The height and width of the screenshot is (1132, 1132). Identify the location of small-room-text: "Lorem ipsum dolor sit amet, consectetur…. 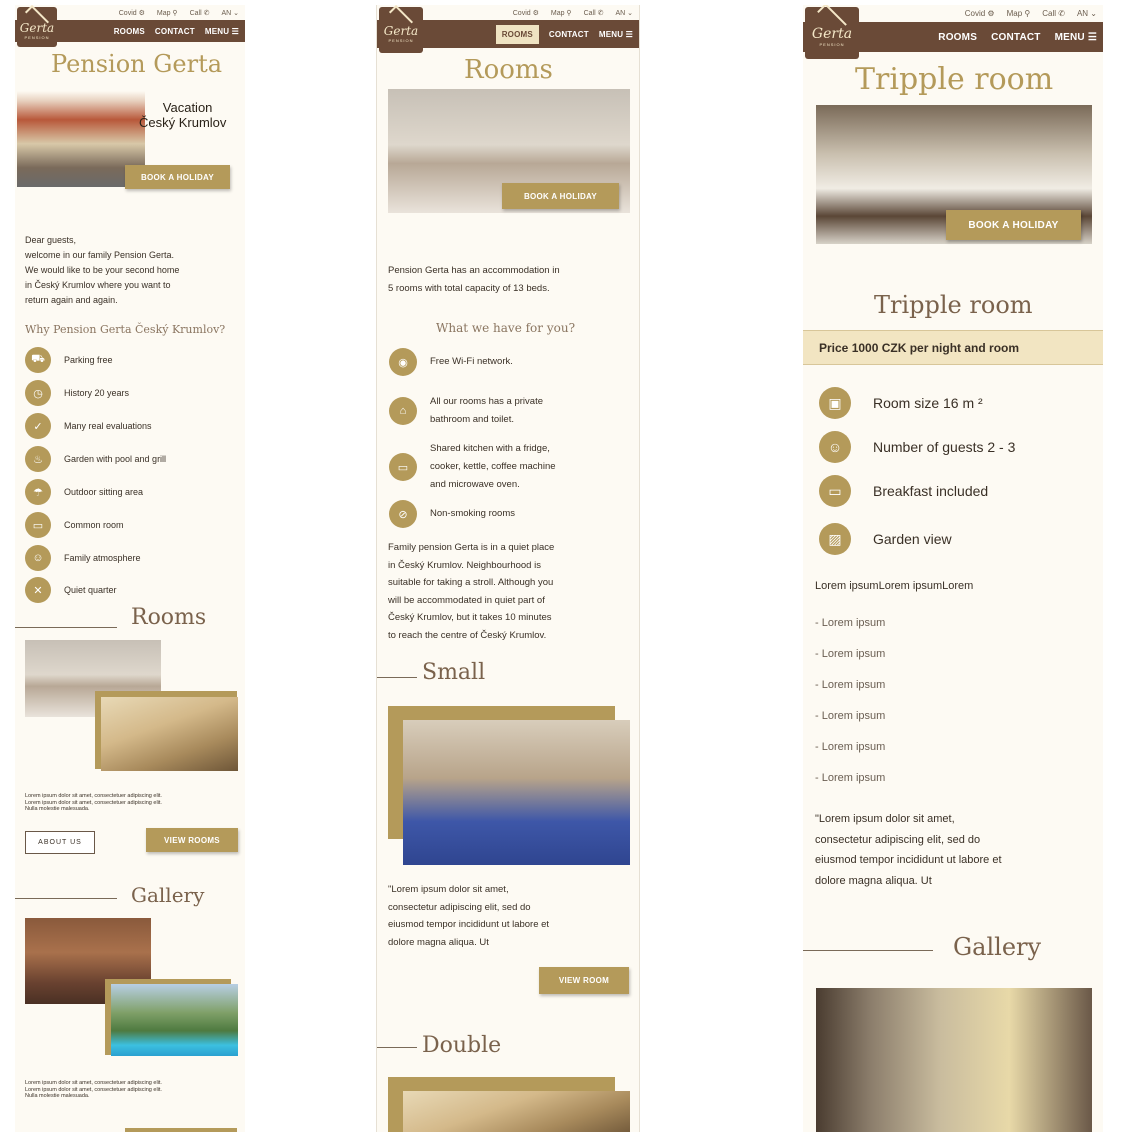
(469, 916).